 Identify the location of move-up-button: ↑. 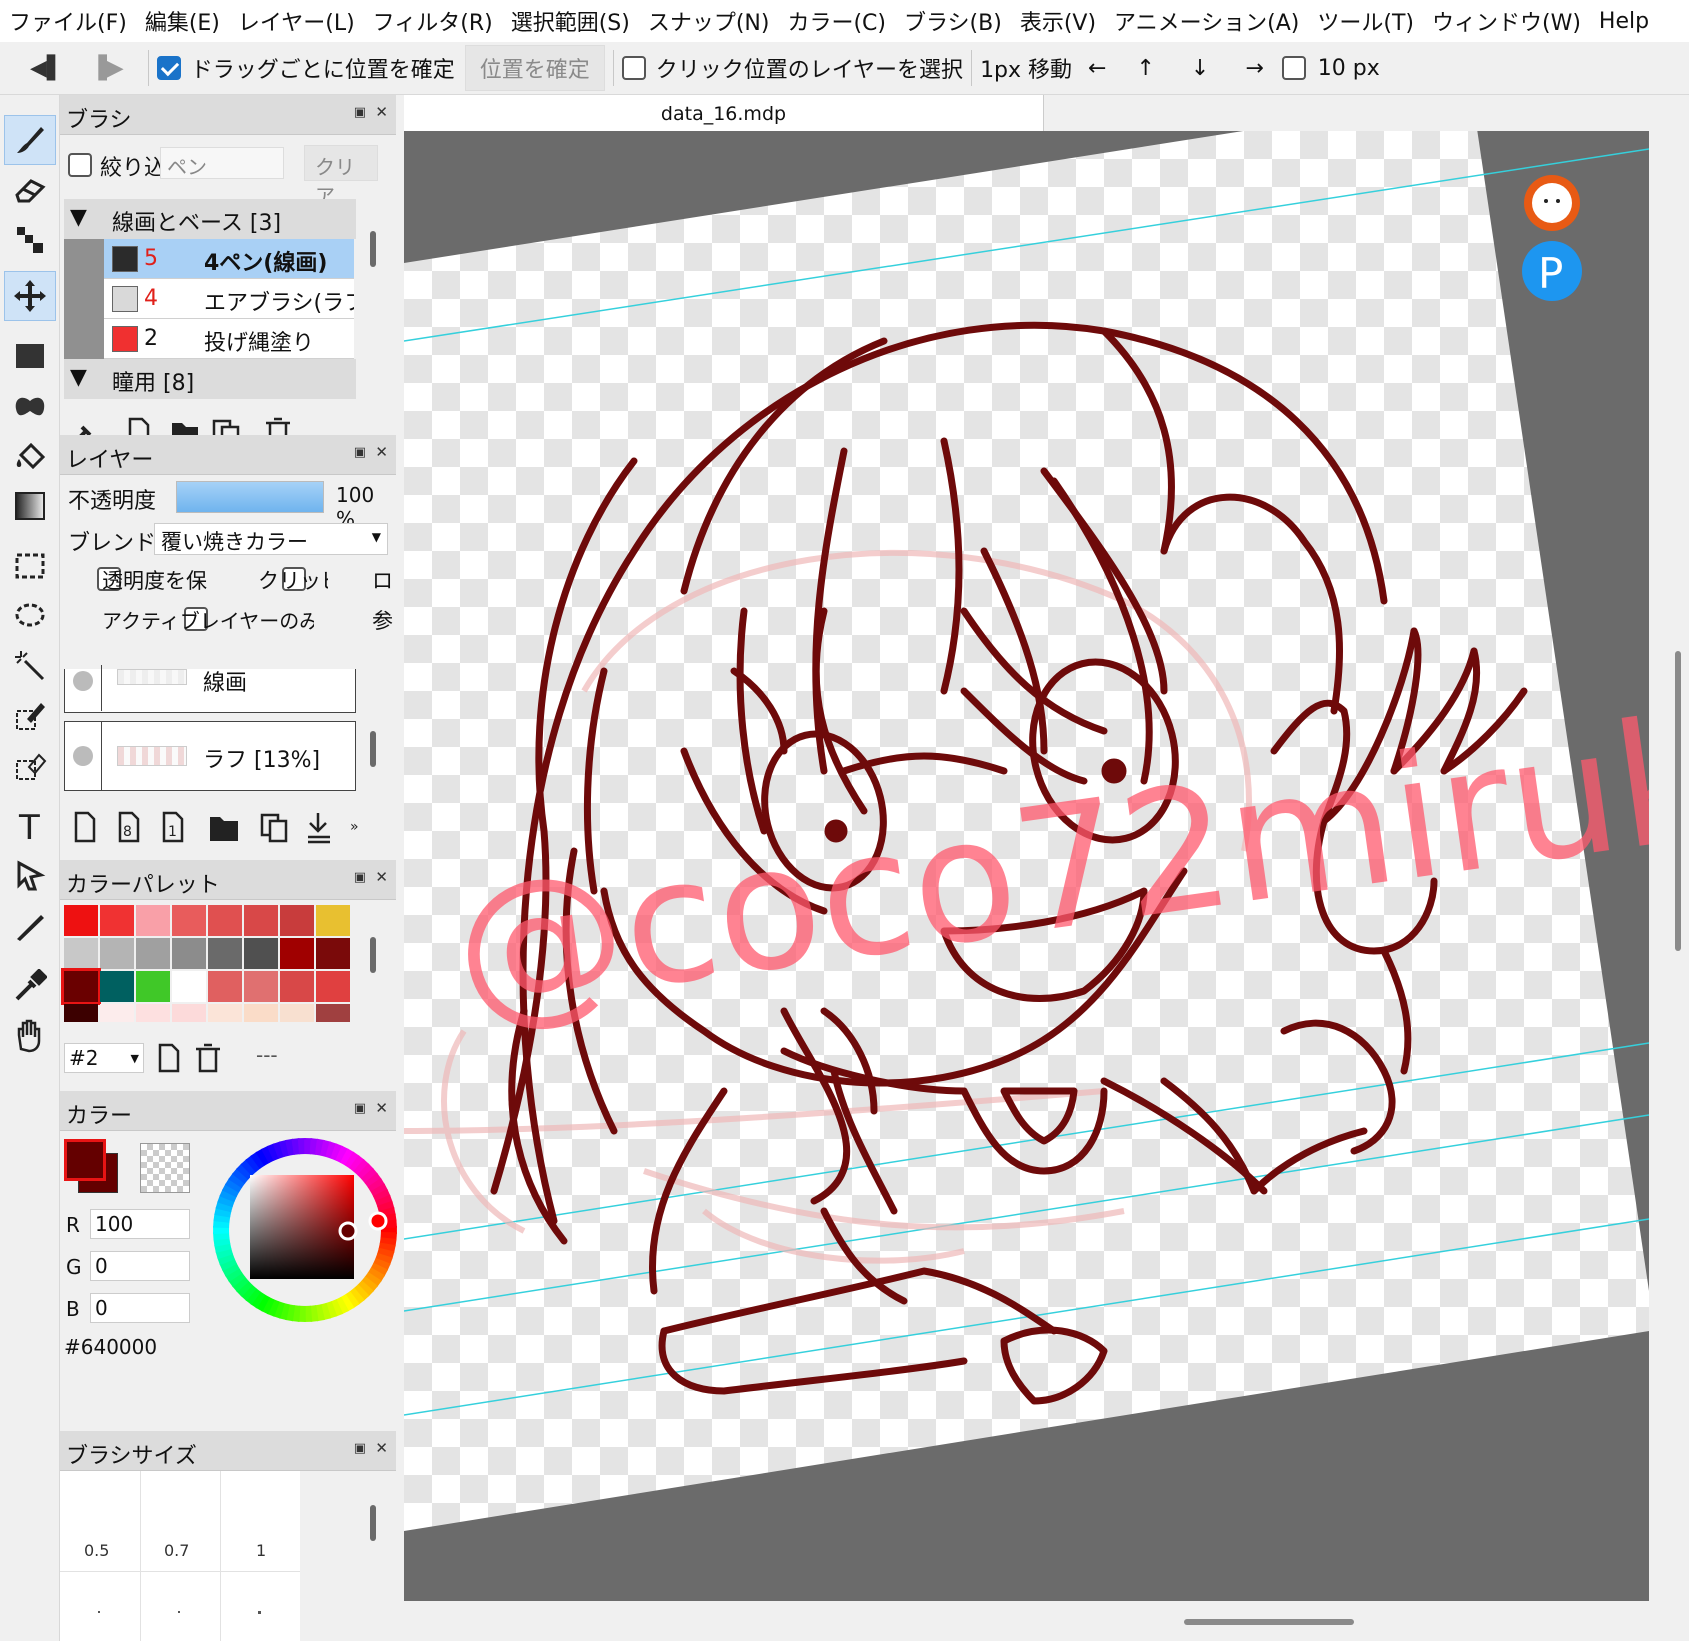
(1145, 68).